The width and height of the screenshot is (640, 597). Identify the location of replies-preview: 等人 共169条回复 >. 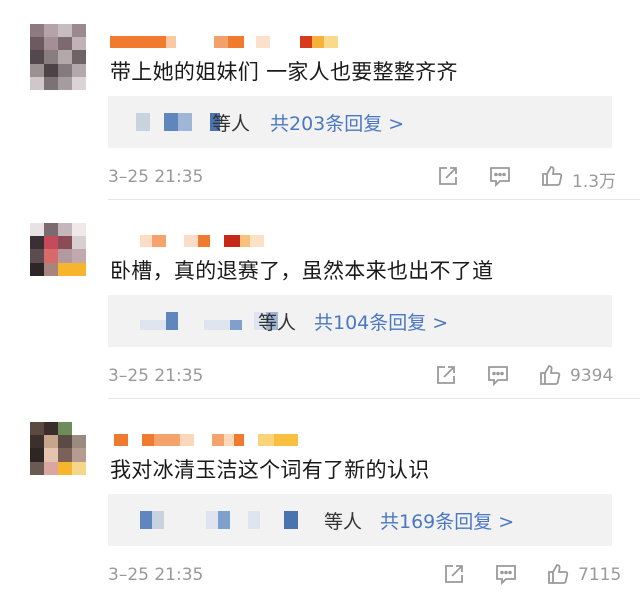
(360, 520).